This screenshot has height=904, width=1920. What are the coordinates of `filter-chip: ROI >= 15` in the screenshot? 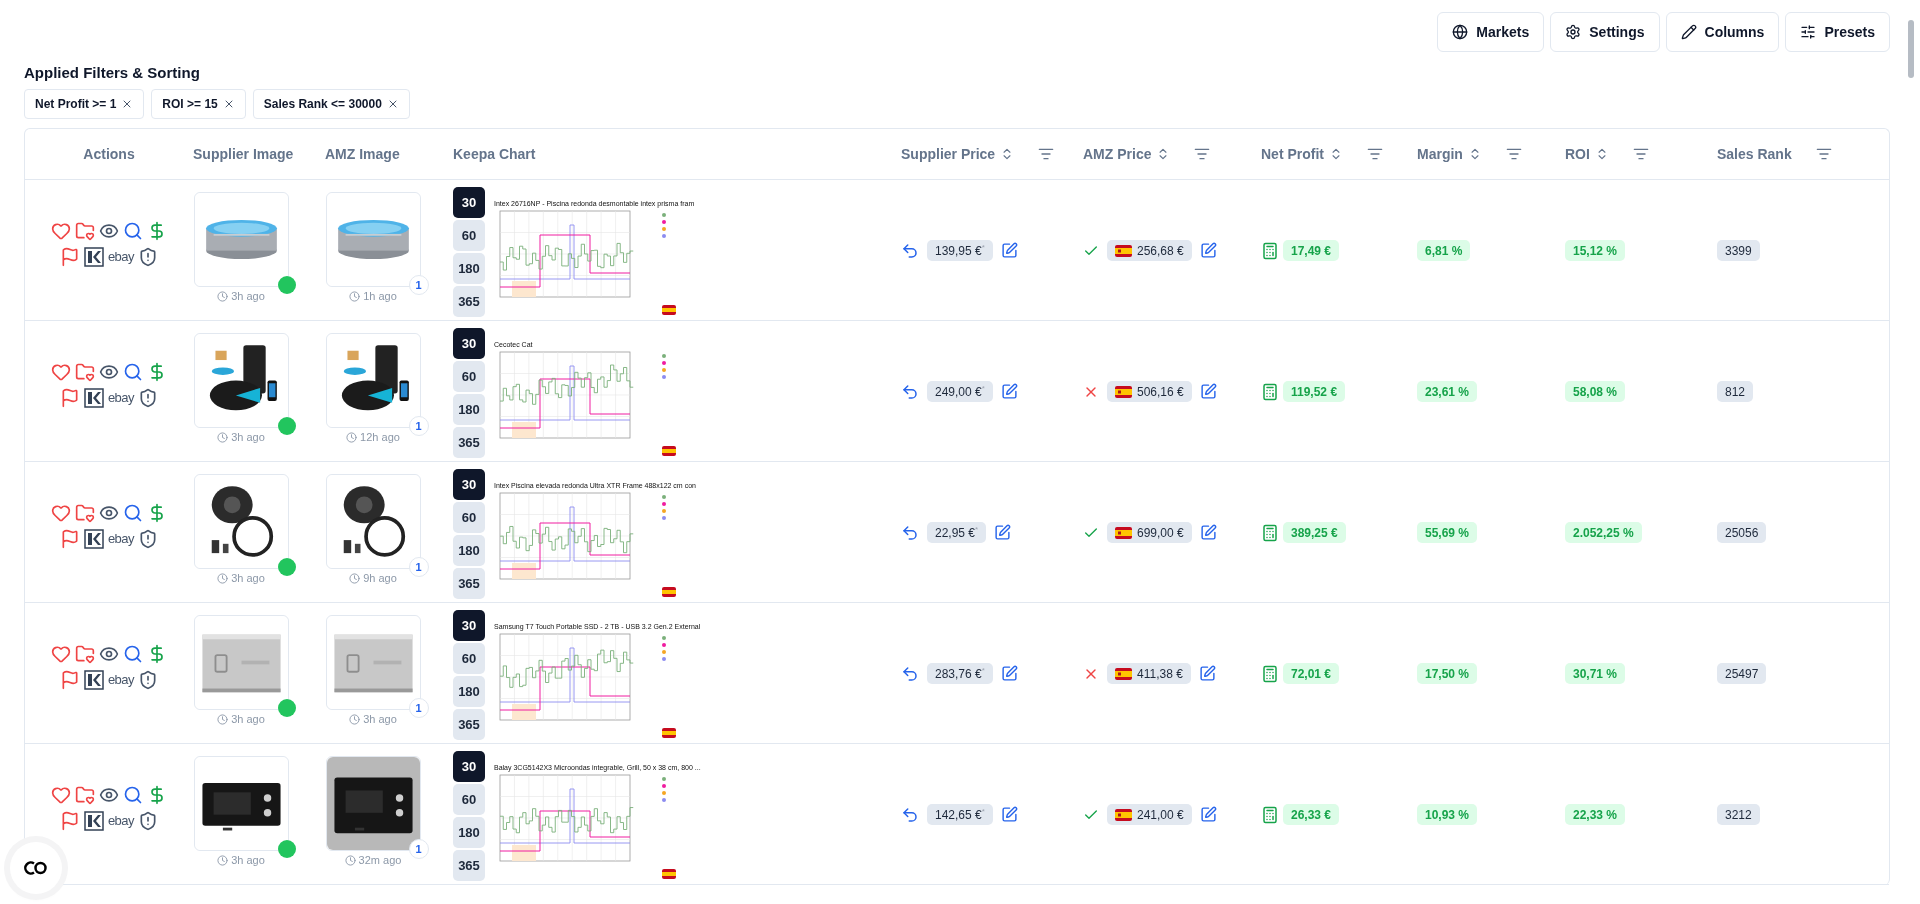 It's located at (198, 104).